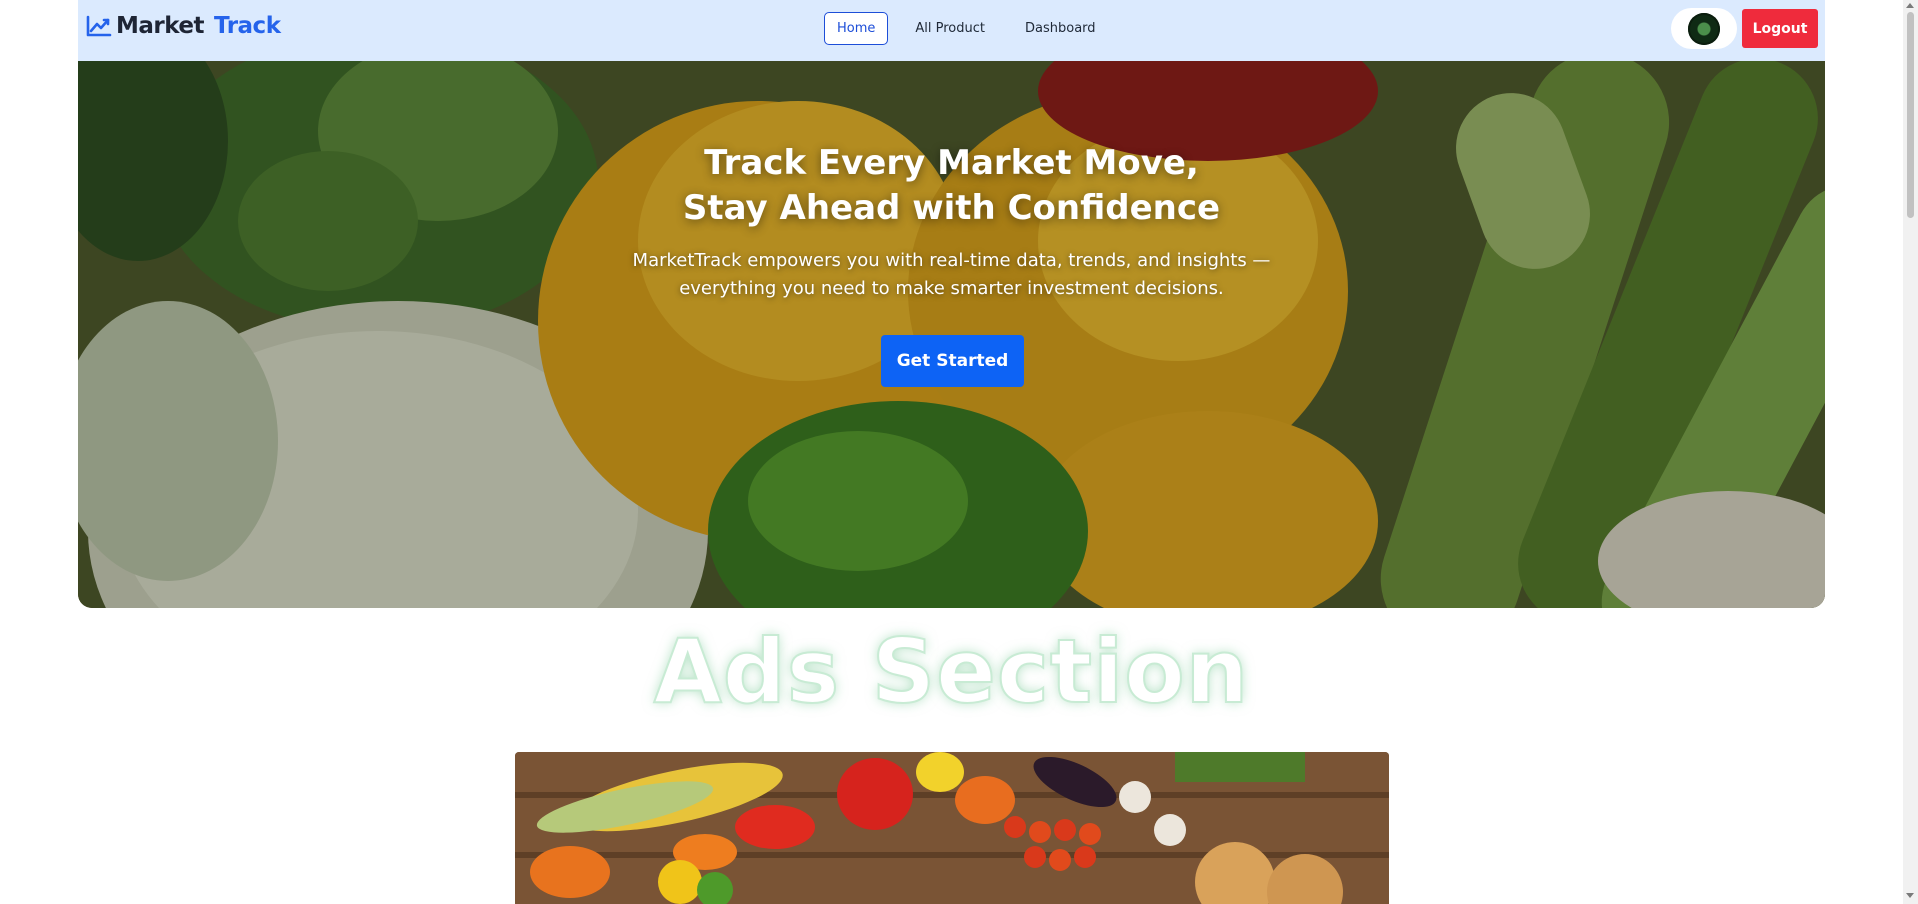 The width and height of the screenshot is (1918, 904). I want to click on scroll-up-arrow-icon, so click(1910, 5).